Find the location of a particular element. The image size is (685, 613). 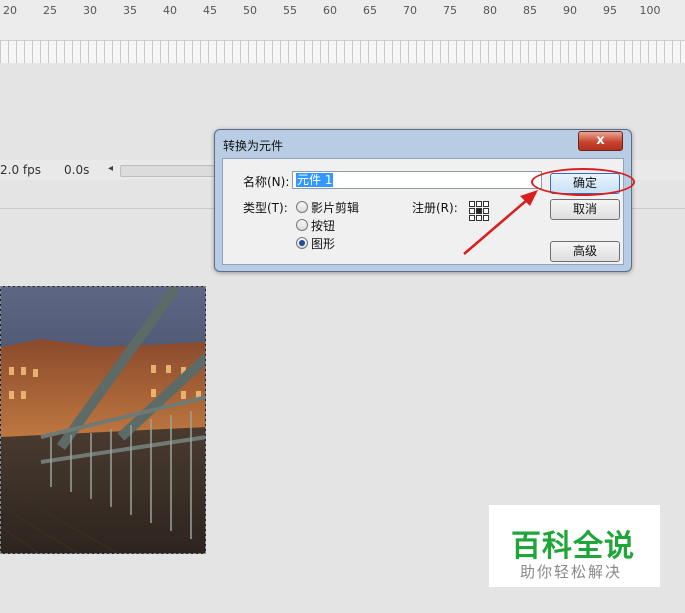

ruler-tick-label: 65 is located at coordinates (370, 10).